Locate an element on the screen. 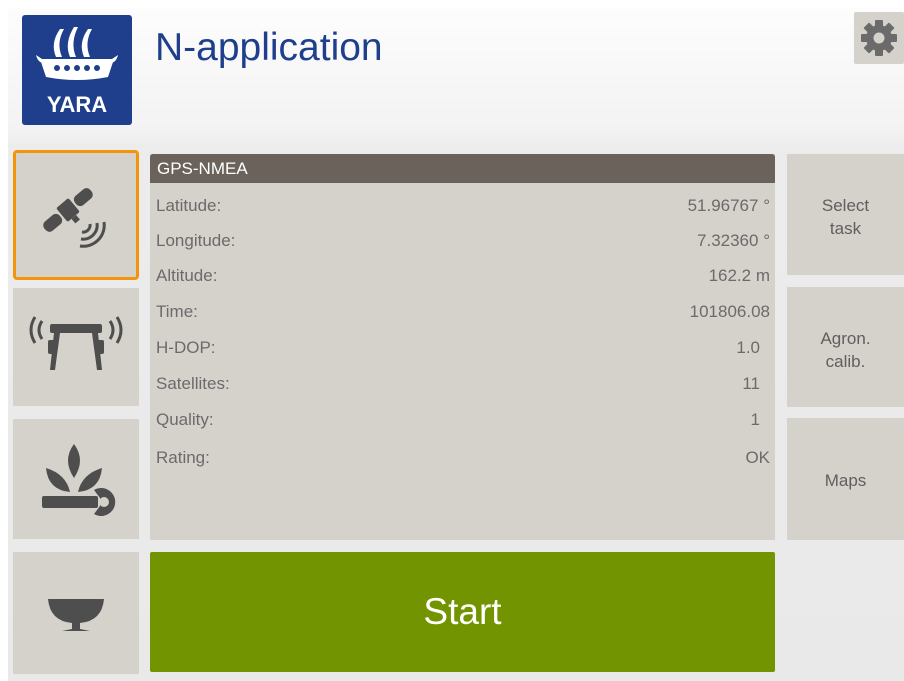  row-value: 51.96767 ° is located at coordinates (728, 205).